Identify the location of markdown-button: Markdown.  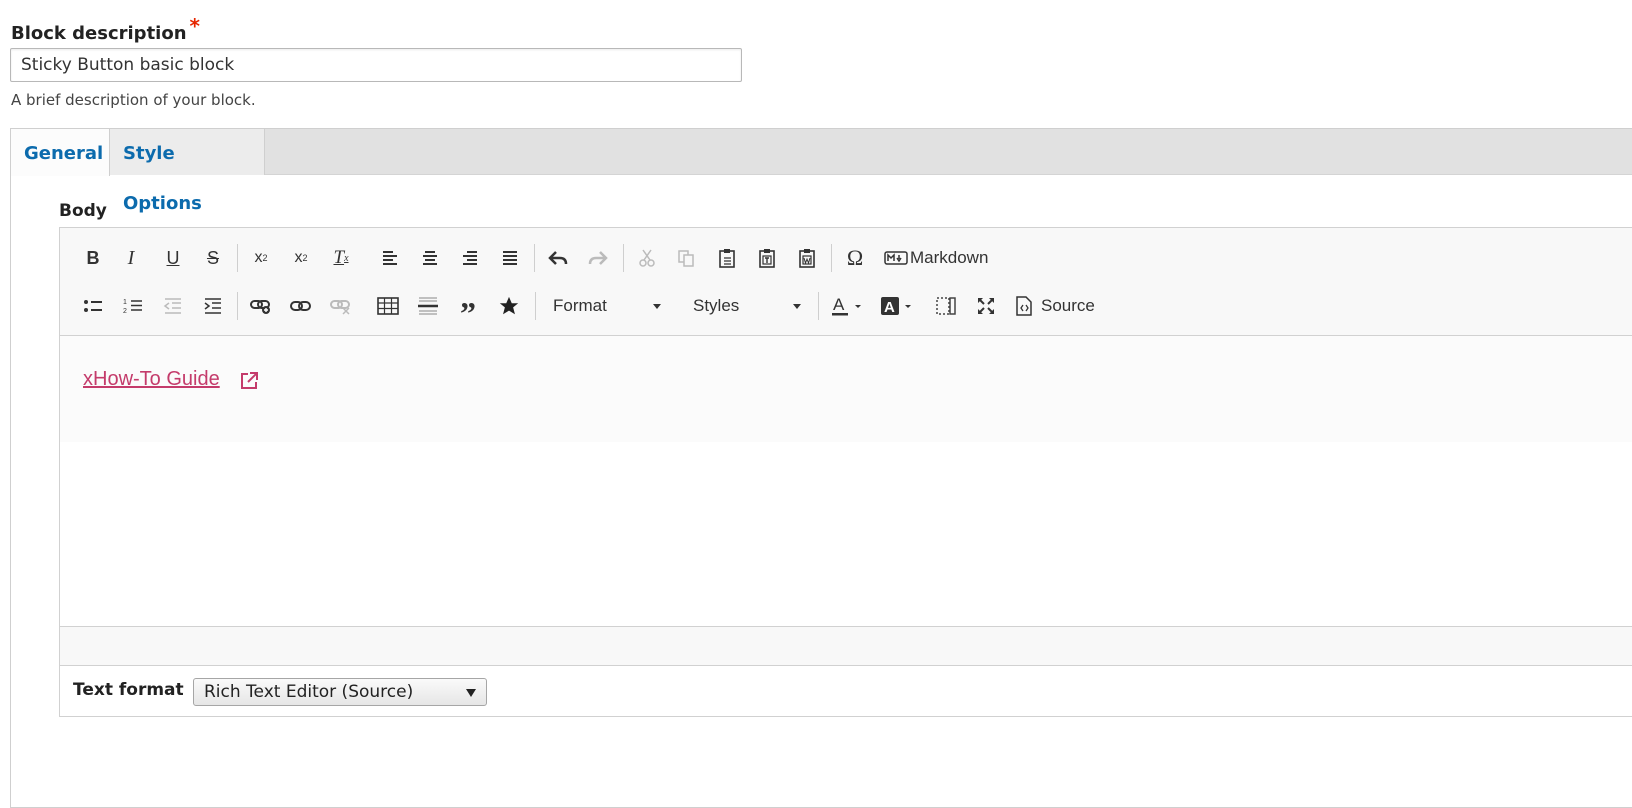
(936, 258).